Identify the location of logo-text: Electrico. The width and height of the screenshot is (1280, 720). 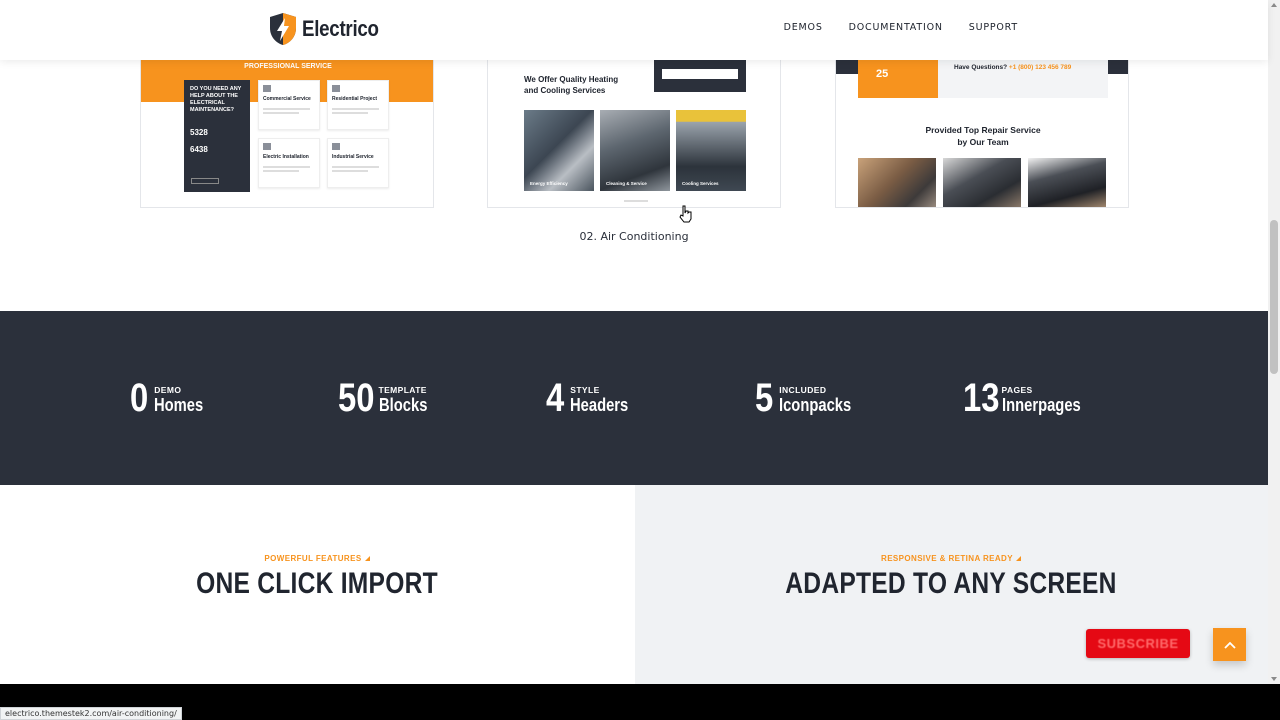
(340, 28).